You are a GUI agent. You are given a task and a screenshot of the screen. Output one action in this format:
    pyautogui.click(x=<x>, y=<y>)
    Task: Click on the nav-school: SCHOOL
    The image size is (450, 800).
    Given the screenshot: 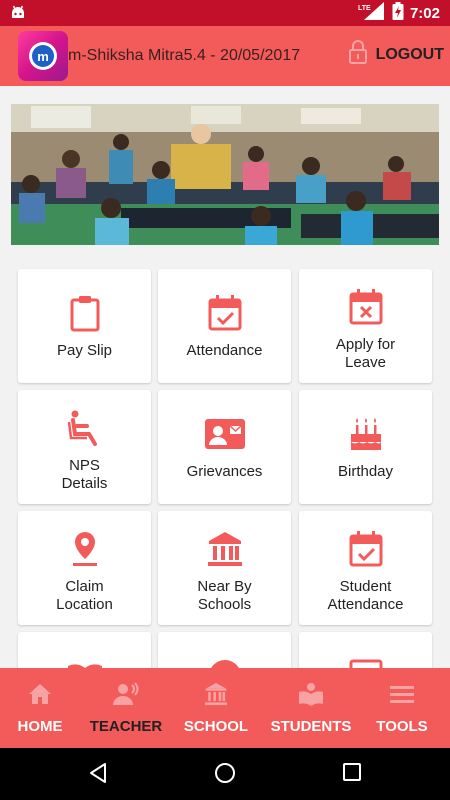 What is the action you would take?
    pyautogui.click(x=216, y=708)
    